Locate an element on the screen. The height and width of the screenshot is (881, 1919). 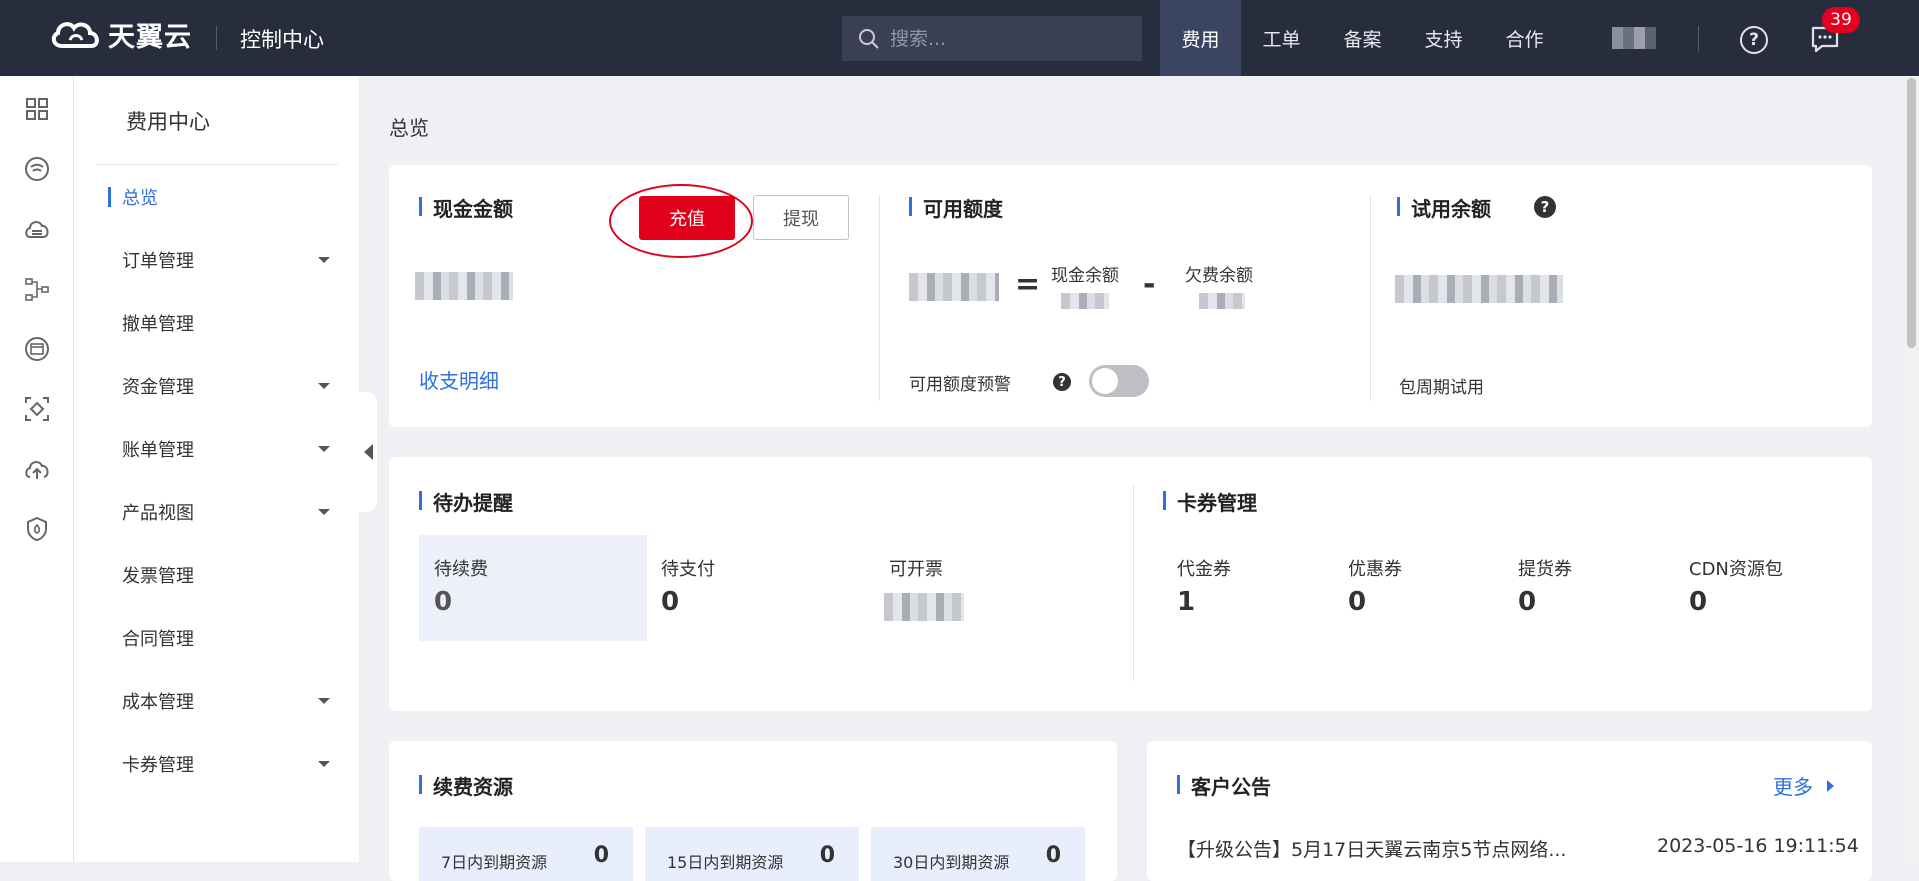
console-title: 控制中心 is located at coordinates (282, 39).